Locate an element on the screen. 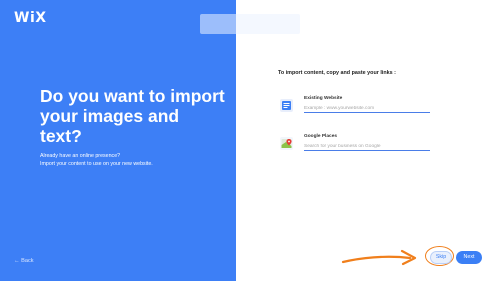 This screenshot has width=500, height=281. existing-website-label: Existing Website is located at coordinates (323, 98).